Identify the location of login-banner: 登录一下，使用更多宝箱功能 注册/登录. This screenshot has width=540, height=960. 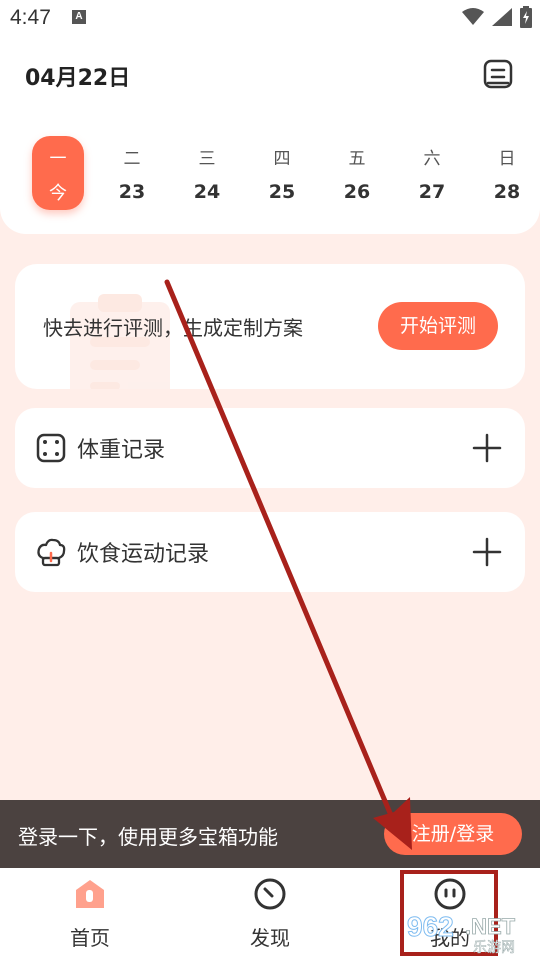
(270, 834).